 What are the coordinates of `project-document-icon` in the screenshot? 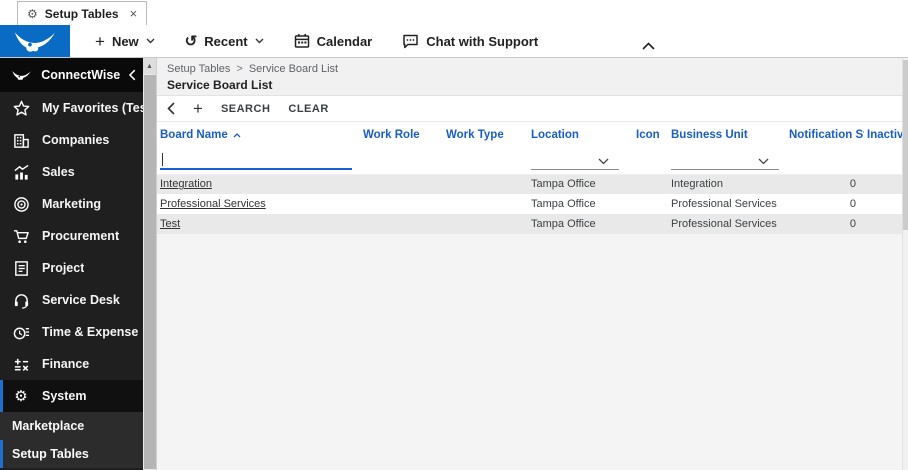 It's located at (21, 268).